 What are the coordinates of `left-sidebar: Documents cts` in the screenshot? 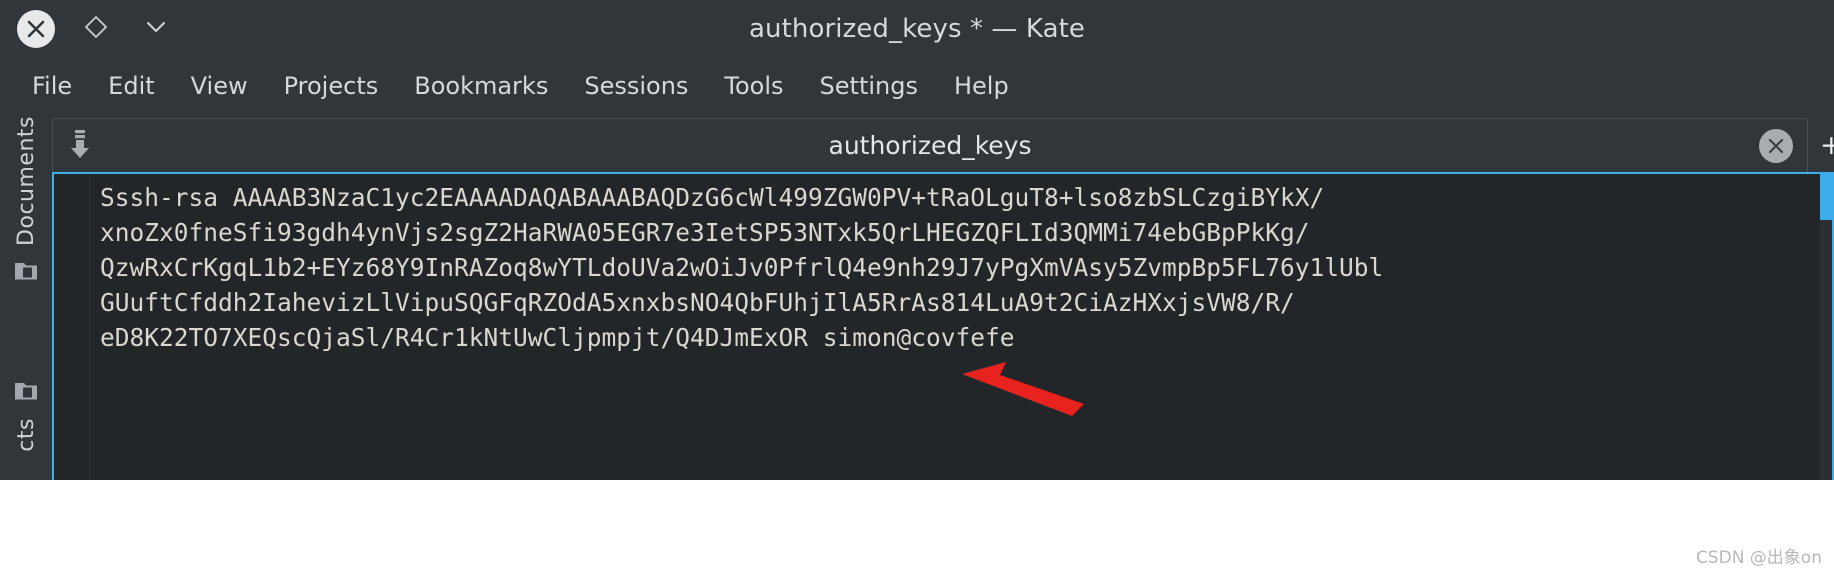 It's located at (26, 297).